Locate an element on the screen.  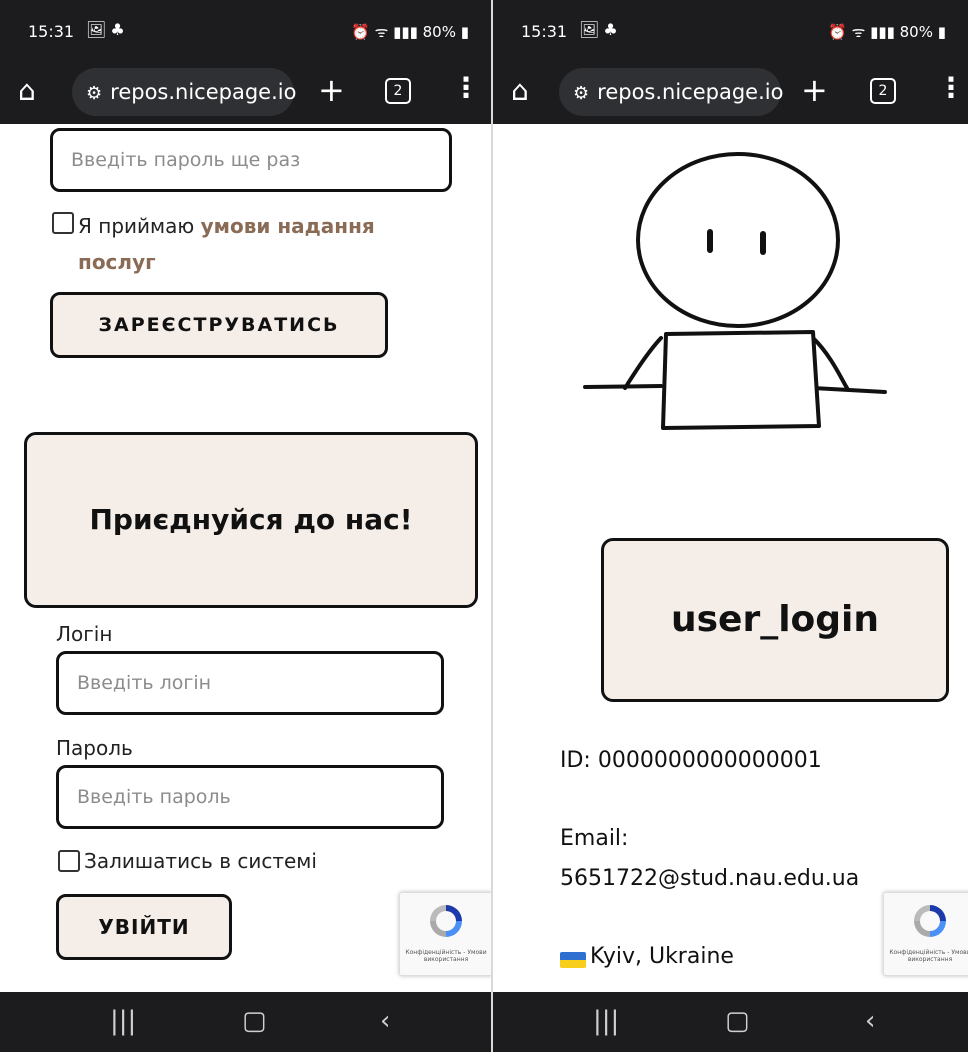
login-button: УВІЙТИ is located at coordinates (144, 927).